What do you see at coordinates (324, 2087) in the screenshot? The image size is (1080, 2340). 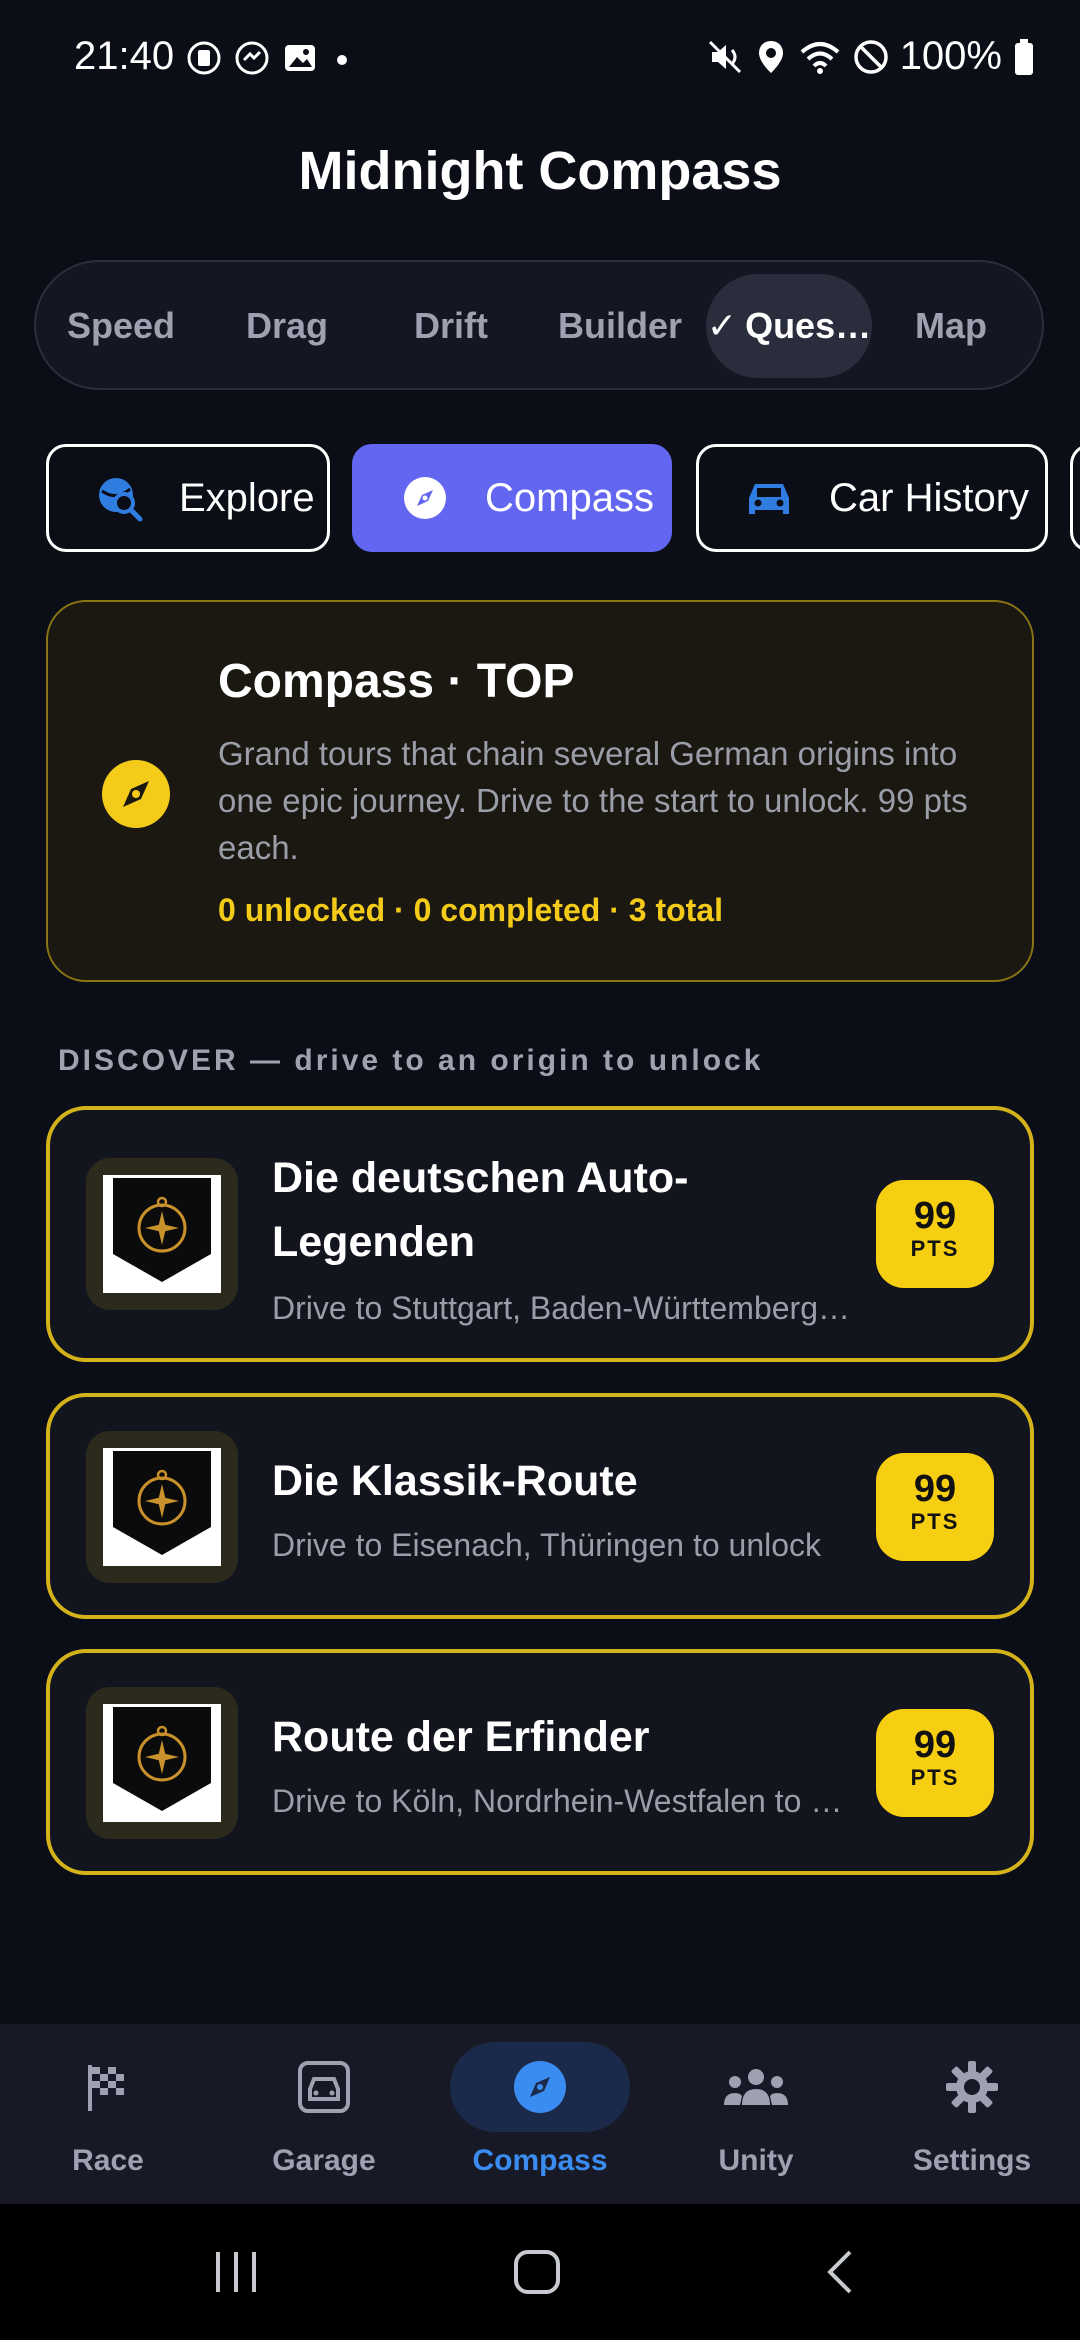 I see `garage-icon` at bounding box center [324, 2087].